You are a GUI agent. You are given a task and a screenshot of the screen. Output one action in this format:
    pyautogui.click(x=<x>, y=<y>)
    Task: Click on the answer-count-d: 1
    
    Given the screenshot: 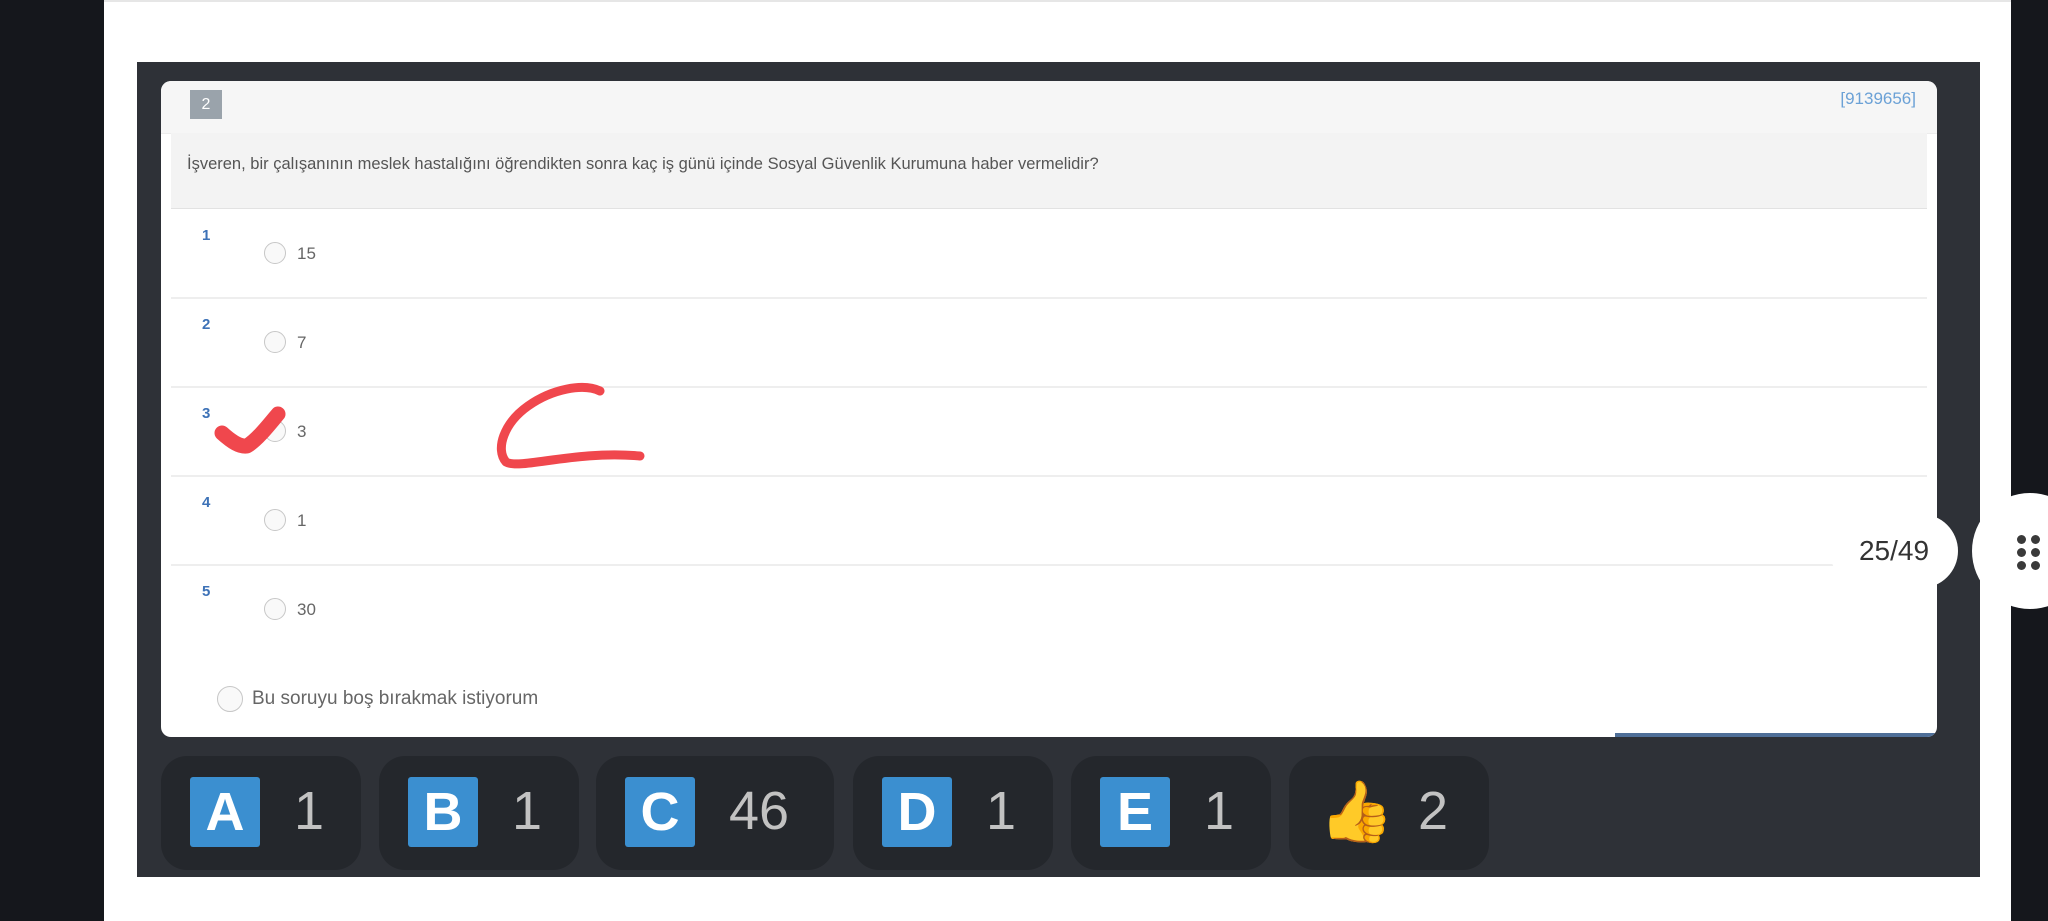 What is the action you would take?
    pyautogui.click(x=1001, y=811)
    